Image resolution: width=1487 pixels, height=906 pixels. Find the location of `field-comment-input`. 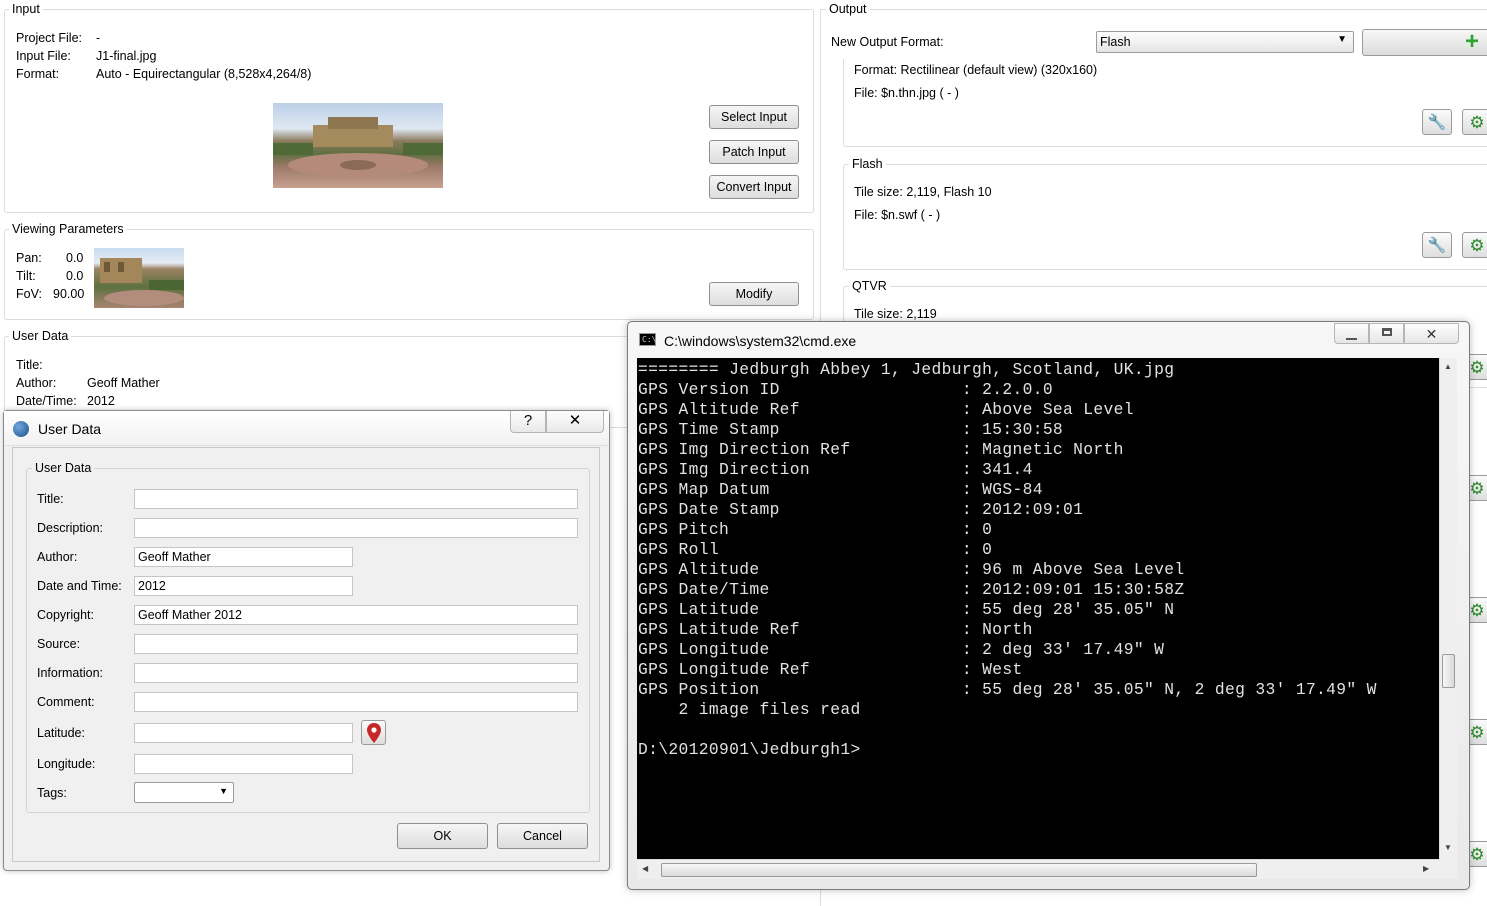

field-comment-input is located at coordinates (356, 702).